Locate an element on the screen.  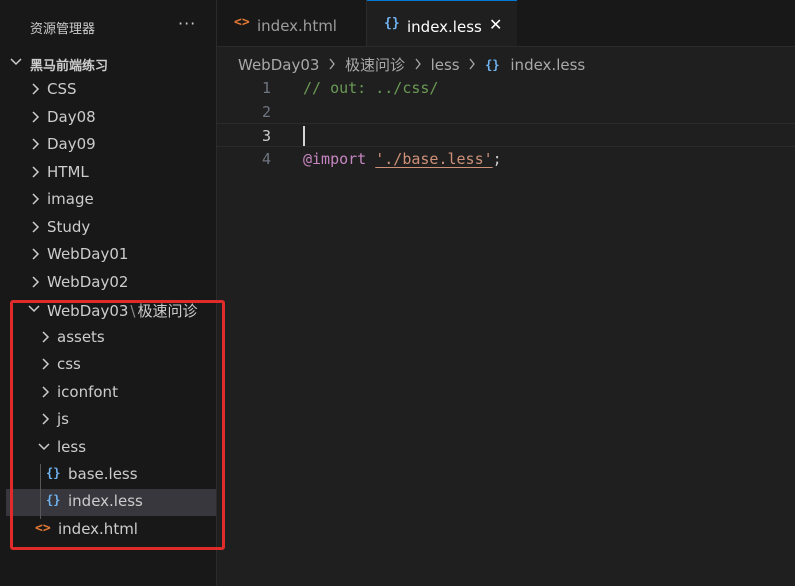
folder-label: image is located at coordinates (70, 199).